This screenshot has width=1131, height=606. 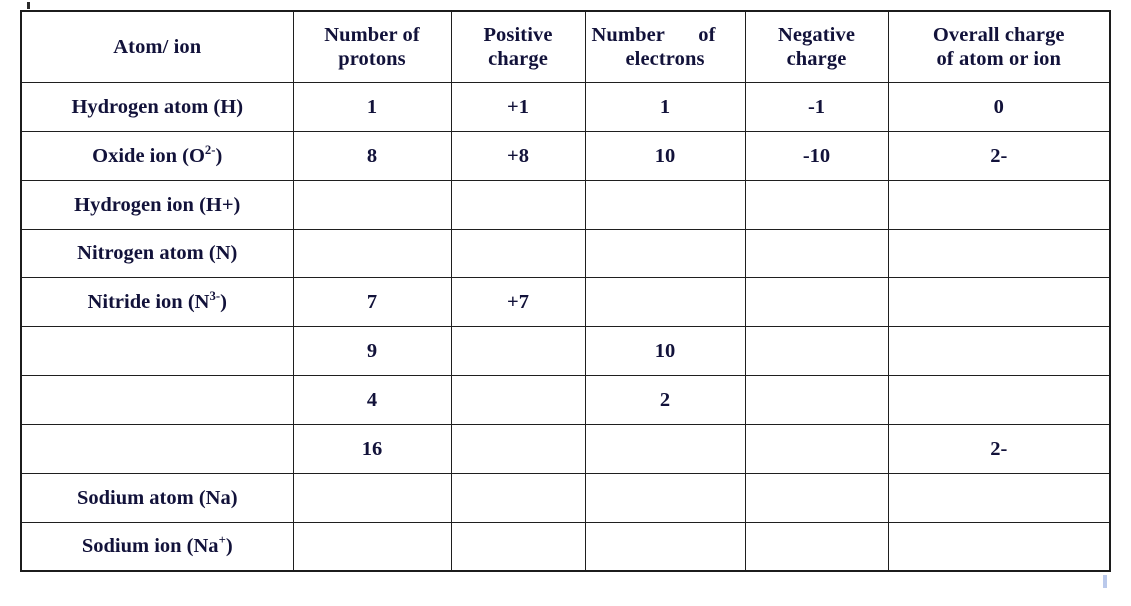 I want to click on cell-number-of-protons: 9, so click(x=372, y=351).